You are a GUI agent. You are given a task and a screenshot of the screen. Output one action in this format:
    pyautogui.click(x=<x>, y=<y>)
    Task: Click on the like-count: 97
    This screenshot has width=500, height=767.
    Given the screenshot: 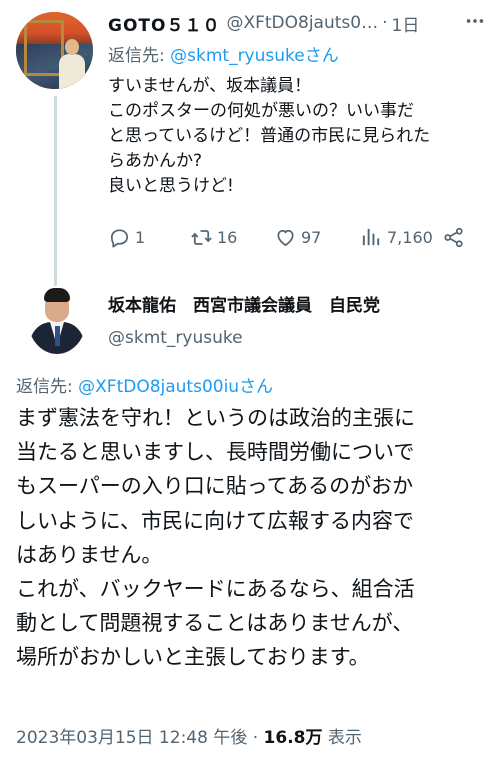 What is the action you would take?
    pyautogui.click(x=311, y=237)
    